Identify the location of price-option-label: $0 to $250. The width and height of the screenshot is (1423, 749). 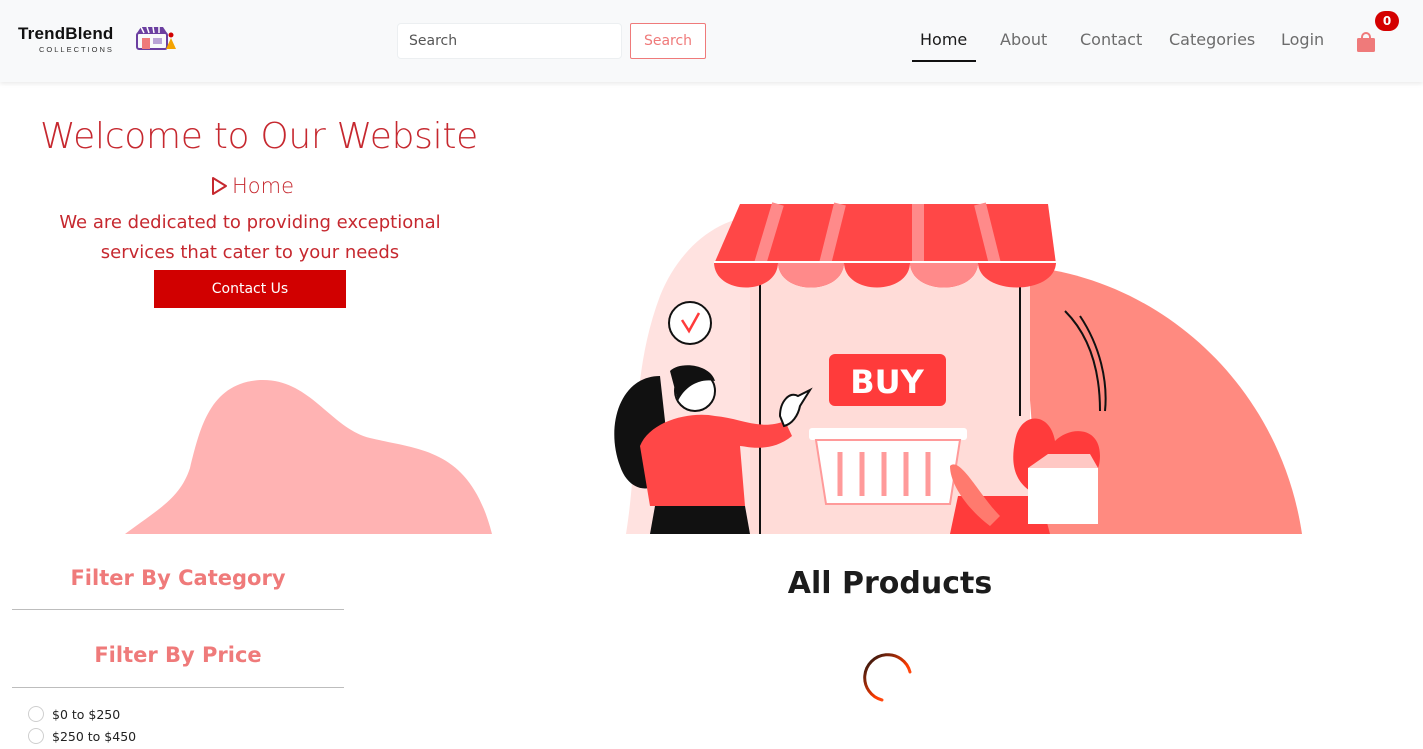
(86, 714).